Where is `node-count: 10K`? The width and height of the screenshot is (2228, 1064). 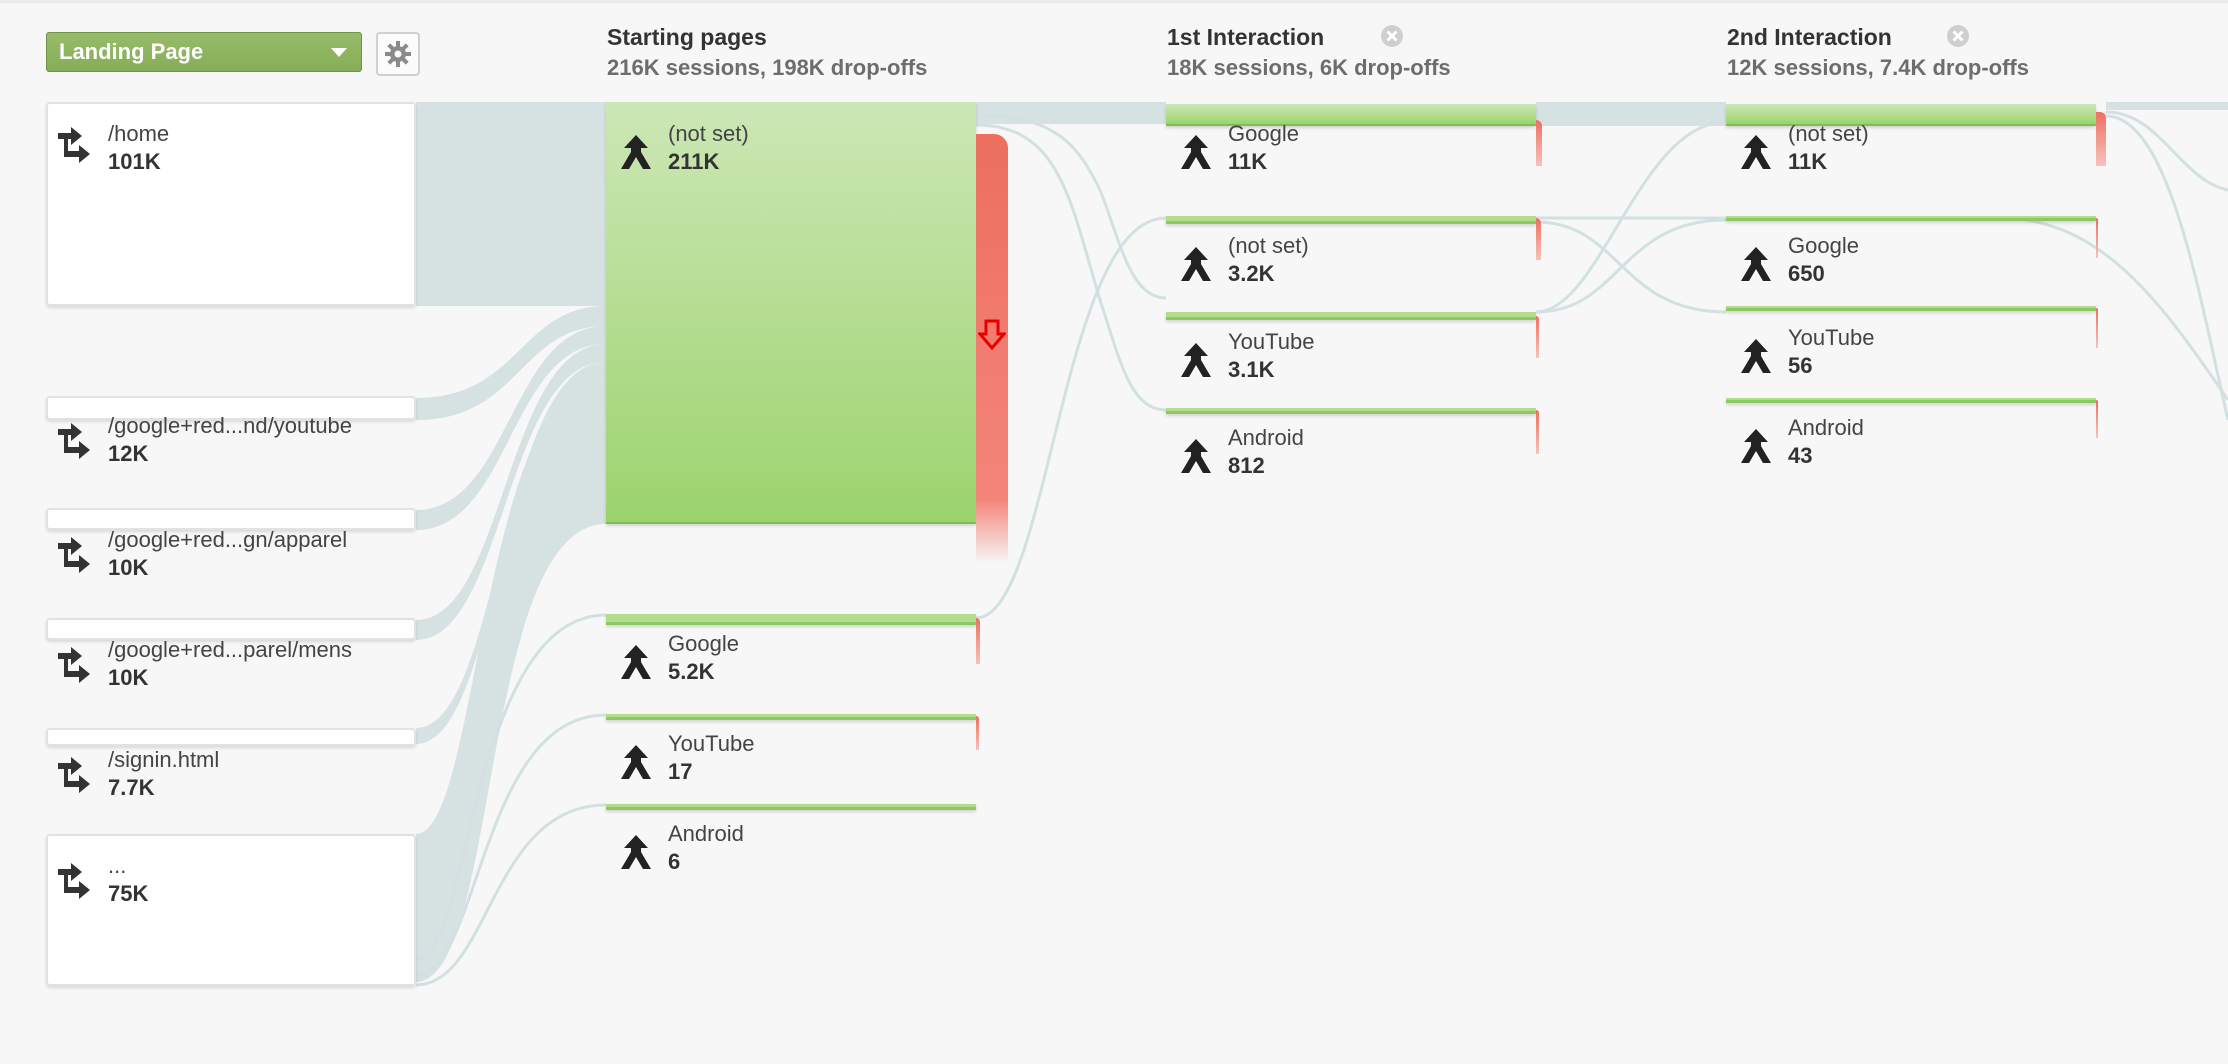 node-count: 10K is located at coordinates (128, 677).